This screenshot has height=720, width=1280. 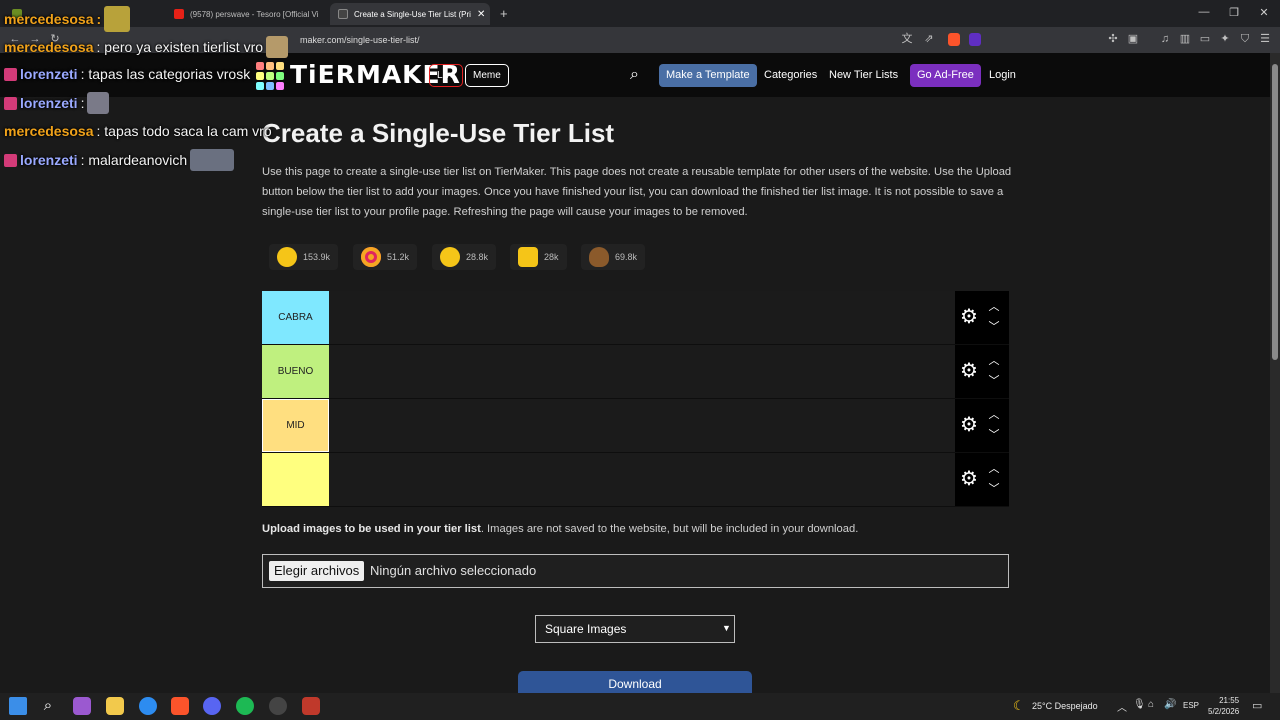 I want to click on menu-icon: ☰, so click(x=1265, y=39).